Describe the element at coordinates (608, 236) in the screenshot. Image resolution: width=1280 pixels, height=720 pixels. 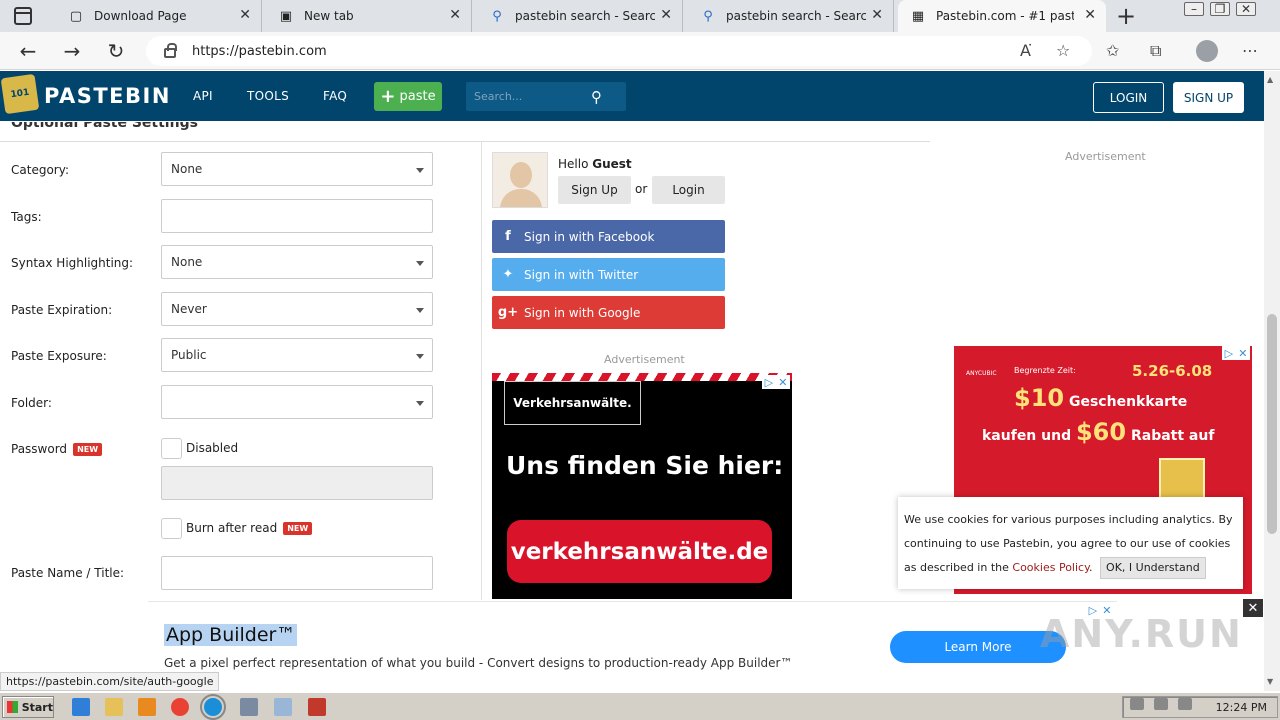
I see `facebook-signin-button: f Sign in with Facebook` at that location.